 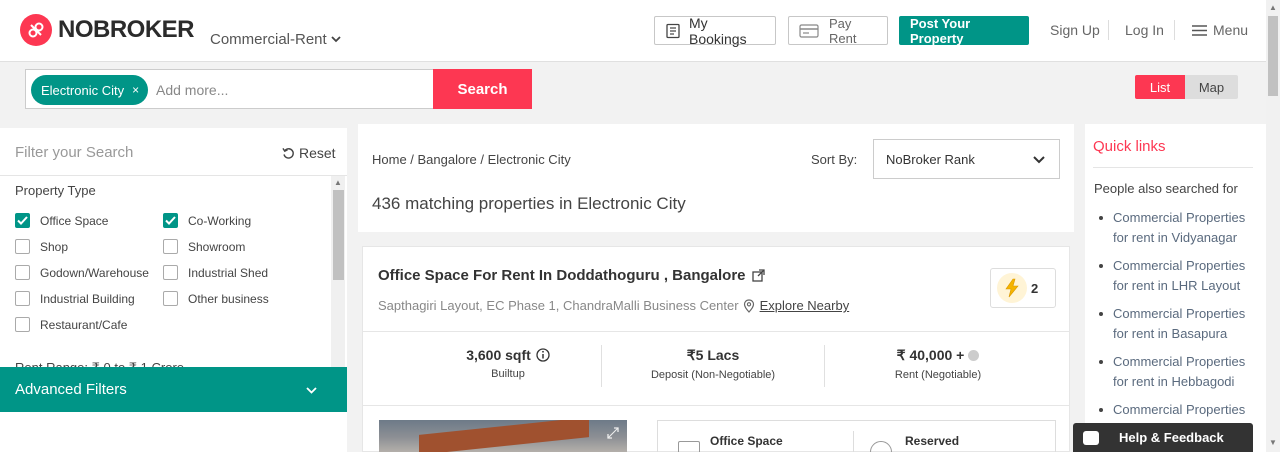 I want to click on menu-label: Menu, so click(x=1231, y=30).